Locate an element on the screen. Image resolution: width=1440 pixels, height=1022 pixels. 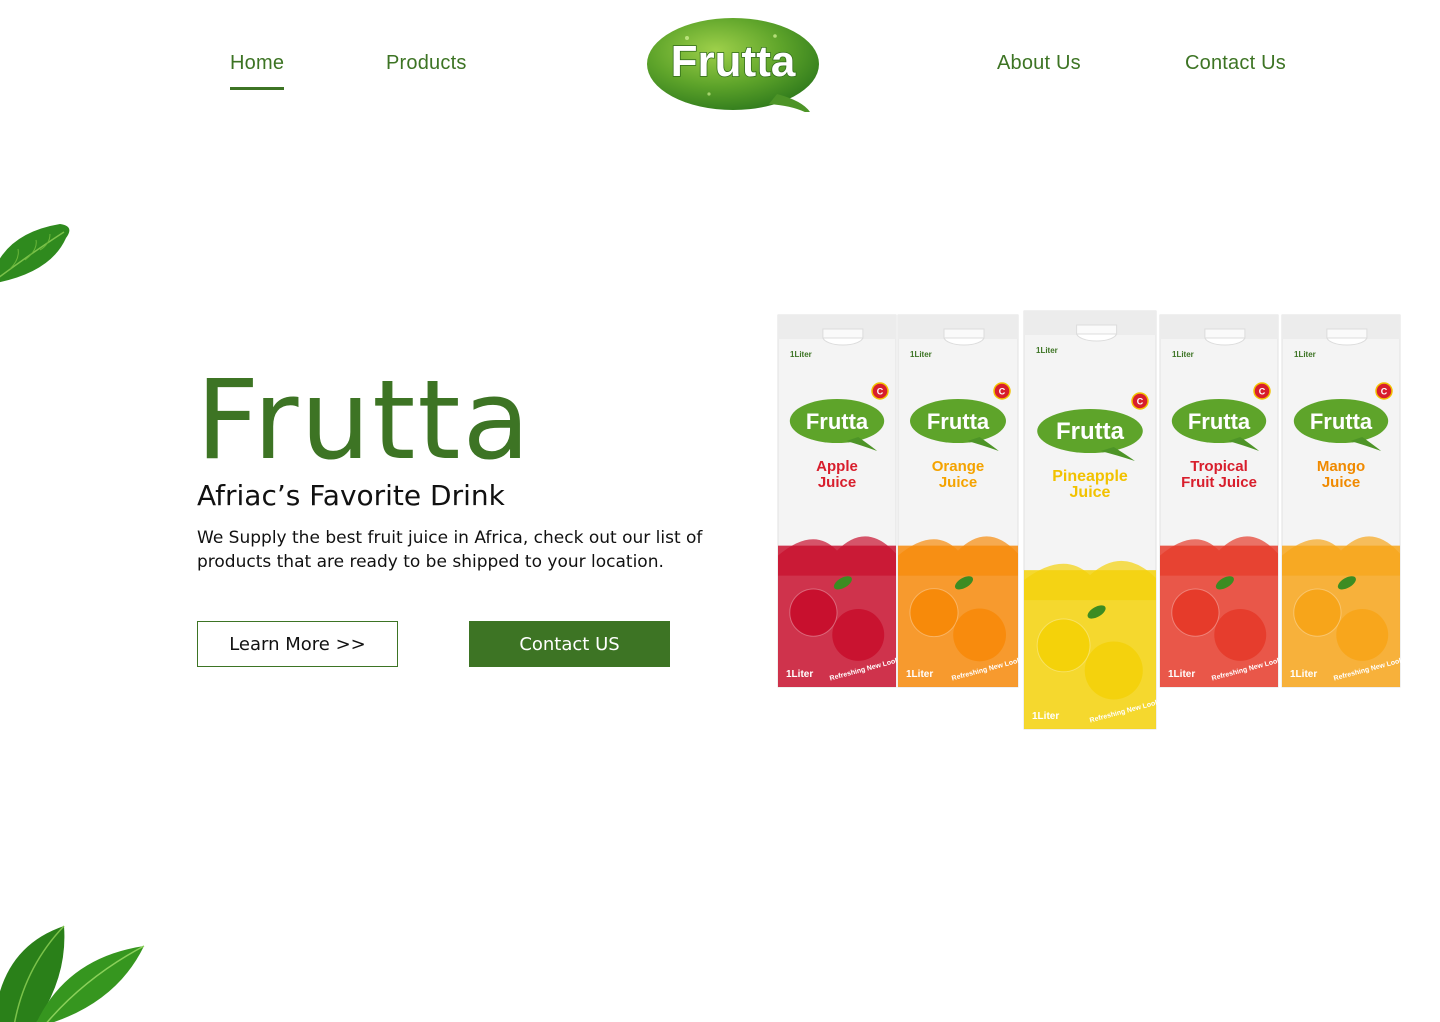
carton-flavor-line1: Pineapple is located at coordinates (1090, 476).